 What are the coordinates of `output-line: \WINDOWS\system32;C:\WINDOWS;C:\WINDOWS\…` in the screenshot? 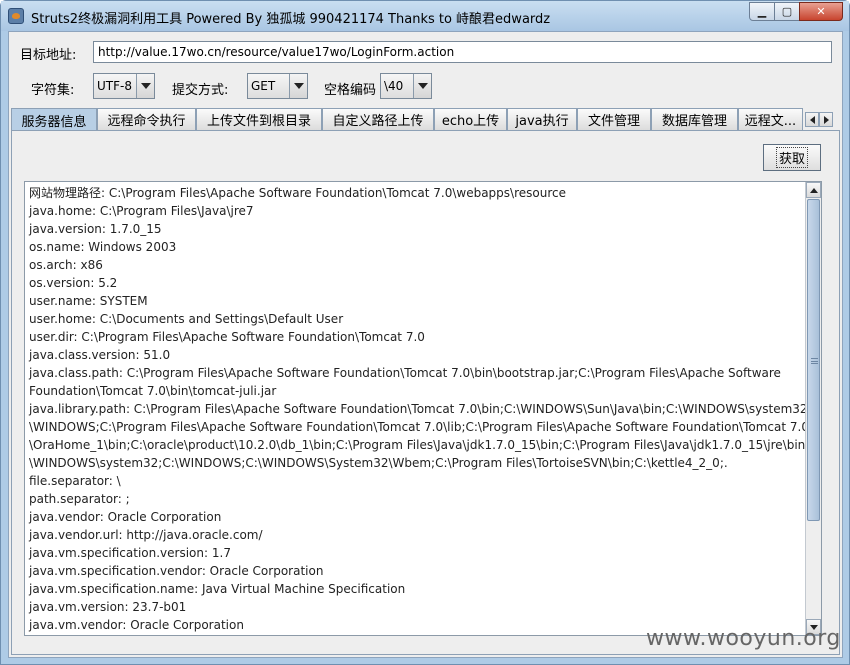 It's located at (378, 463).